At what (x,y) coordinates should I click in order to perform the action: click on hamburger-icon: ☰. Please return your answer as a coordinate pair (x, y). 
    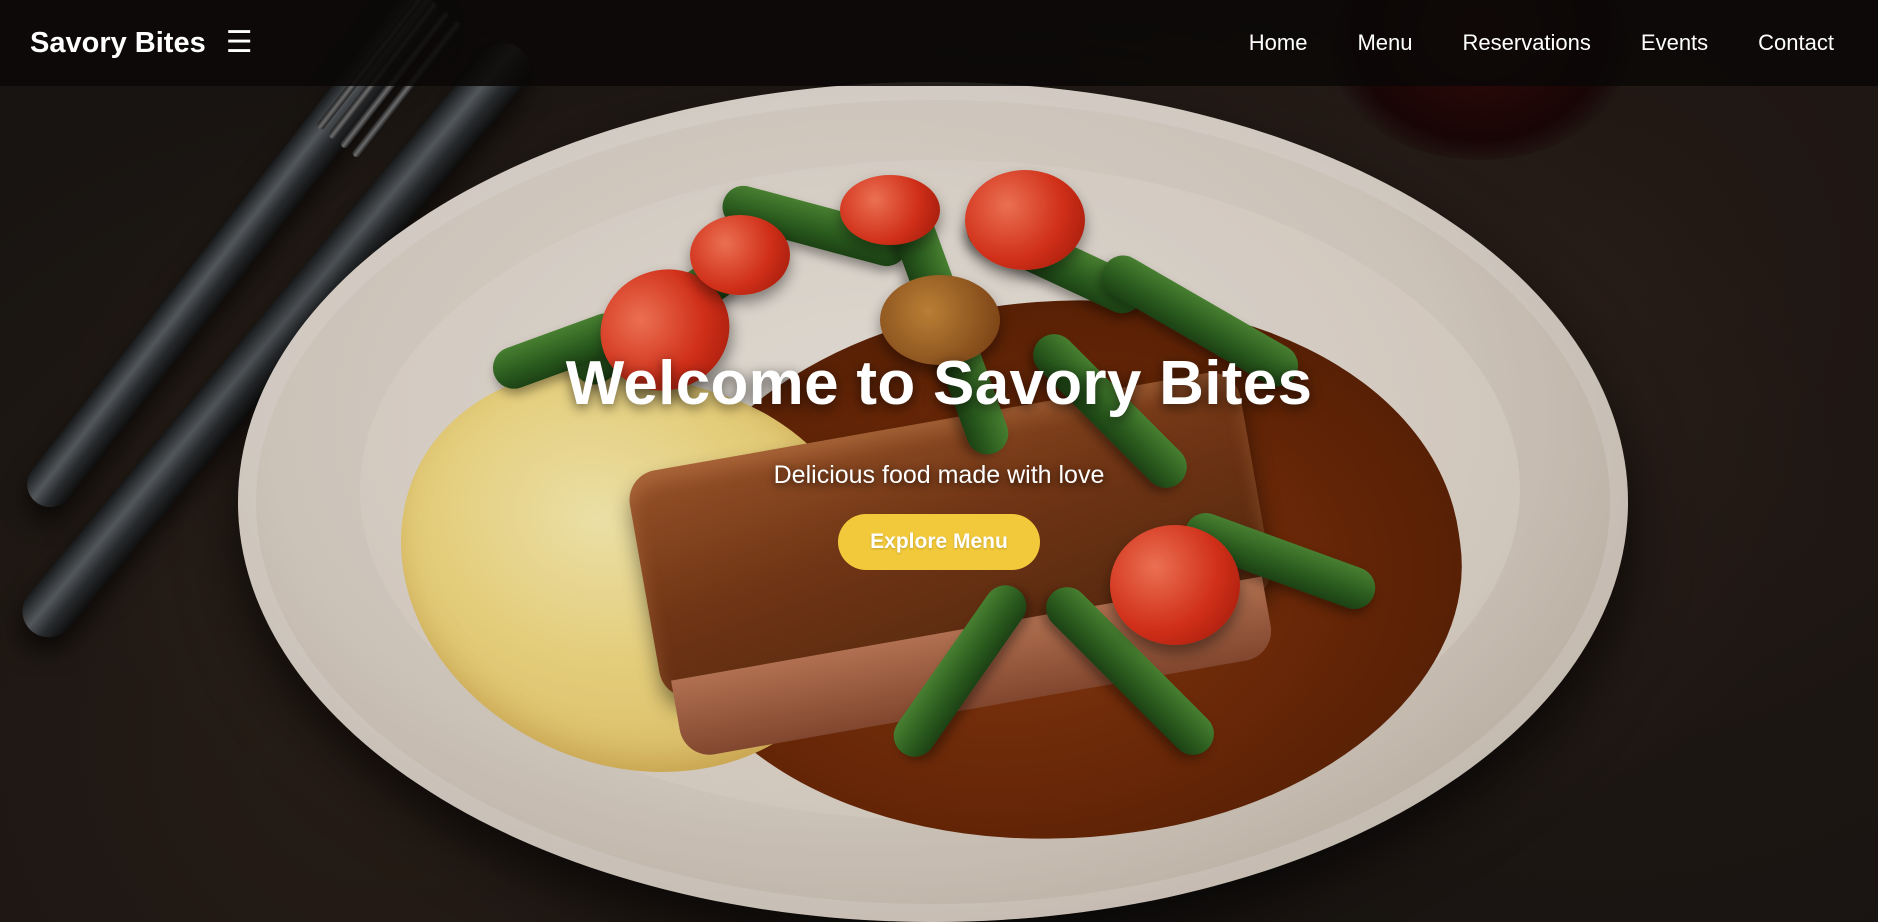
    Looking at the image, I should click on (239, 43).